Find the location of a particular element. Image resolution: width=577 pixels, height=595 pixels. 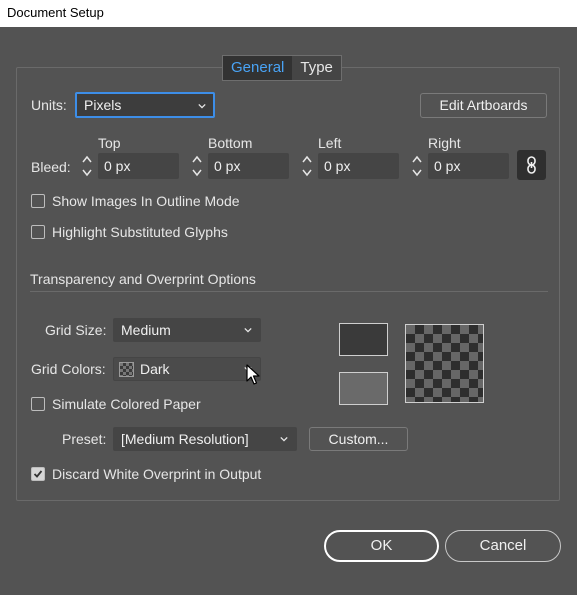

cancel-button: Cancel is located at coordinates (503, 546).